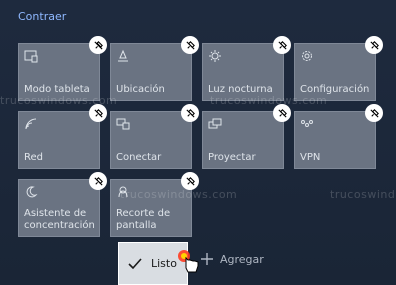  What do you see at coordinates (140, 89) in the screenshot?
I see `tile-label: Ubicación` at bounding box center [140, 89].